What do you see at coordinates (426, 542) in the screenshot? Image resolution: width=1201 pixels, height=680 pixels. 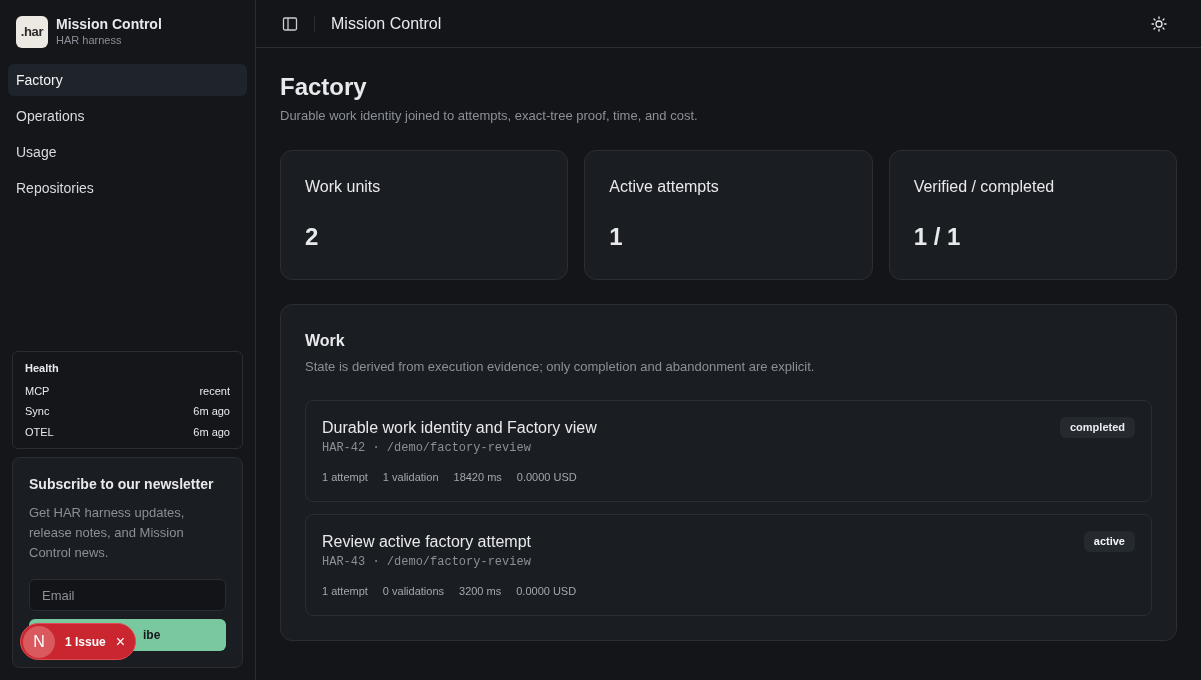 I see `work-item-title: Review active factory attempt` at bounding box center [426, 542].